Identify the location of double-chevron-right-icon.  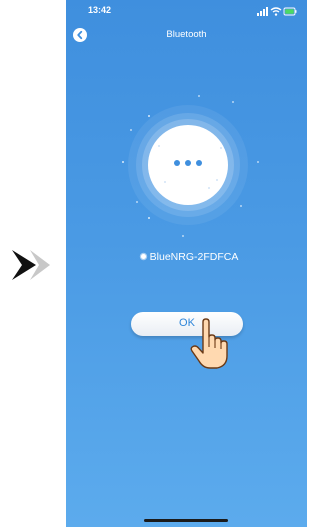
(33, 265).